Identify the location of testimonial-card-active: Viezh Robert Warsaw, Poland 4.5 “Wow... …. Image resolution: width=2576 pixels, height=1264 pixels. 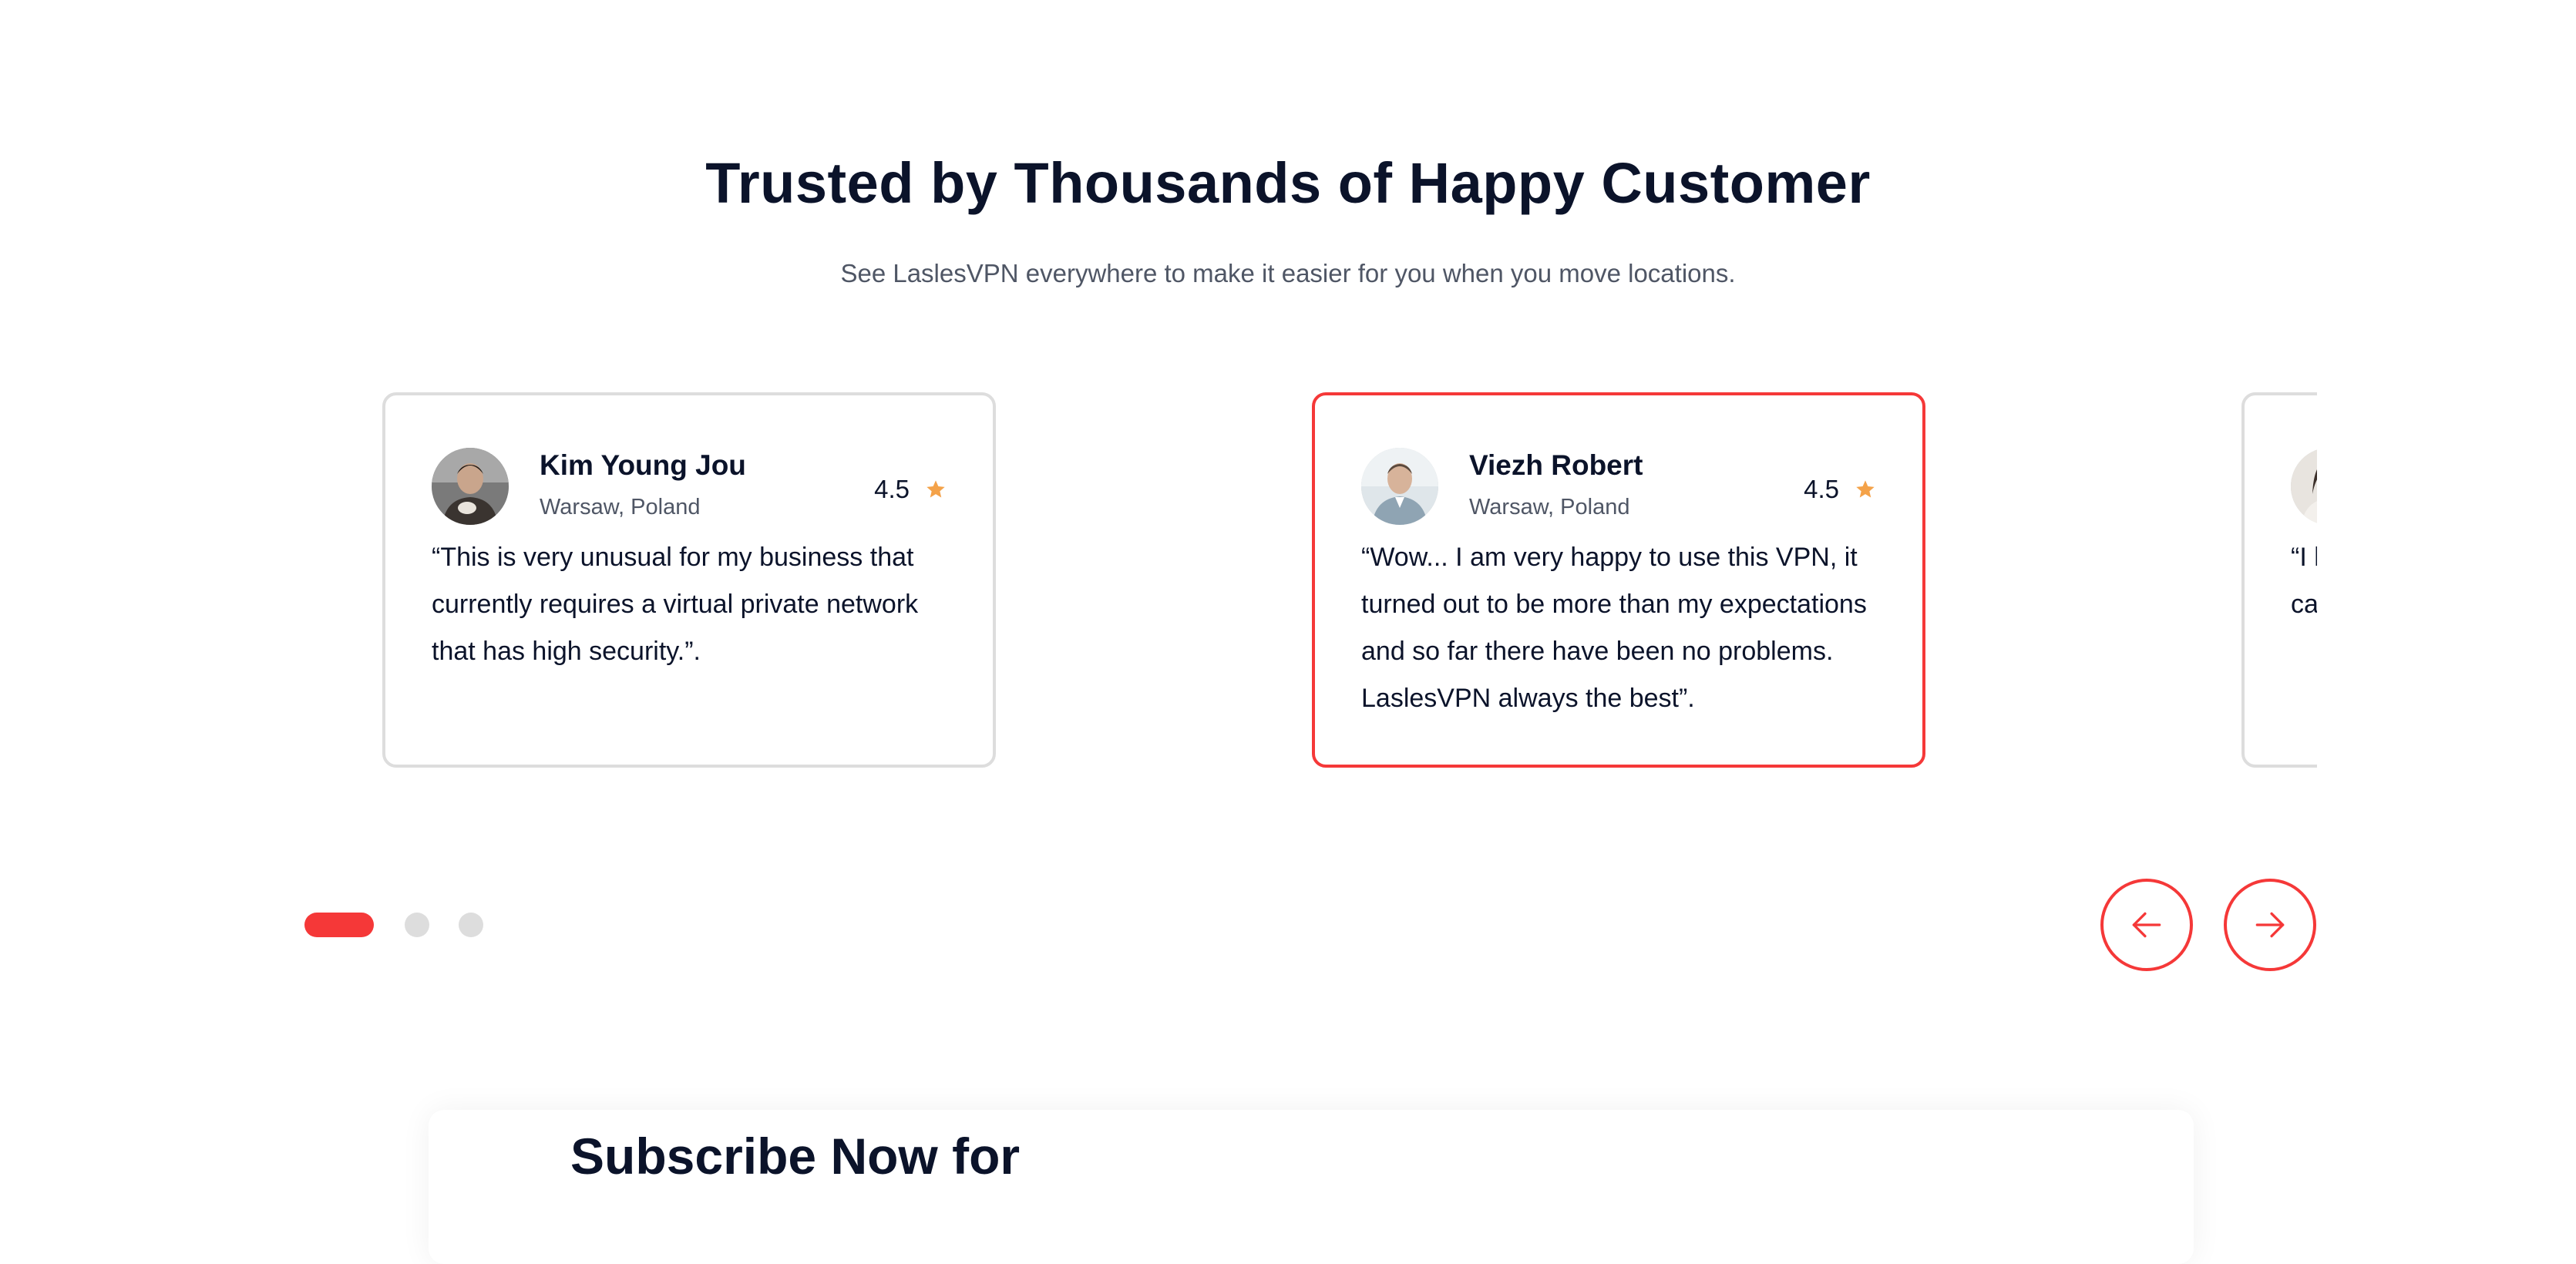
(1618, 580).